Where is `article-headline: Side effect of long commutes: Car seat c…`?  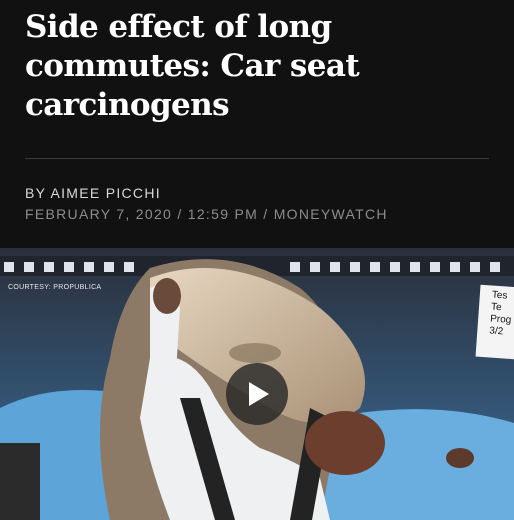
article-headline: Side effect of long commutes: Car seat c… is located at coordinates (192, 66).